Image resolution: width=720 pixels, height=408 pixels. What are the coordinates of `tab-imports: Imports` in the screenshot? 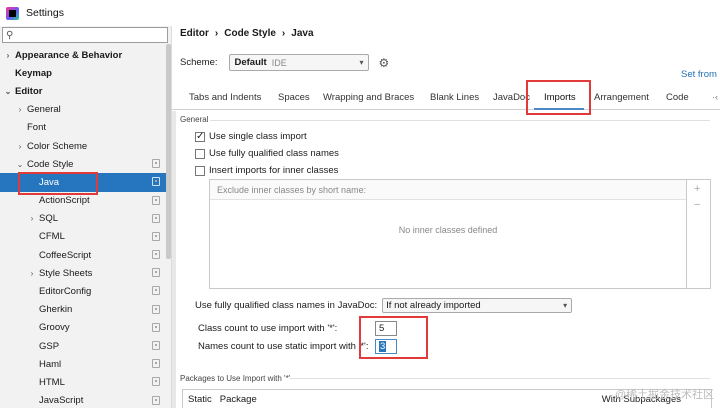 It's located at (560, 97).